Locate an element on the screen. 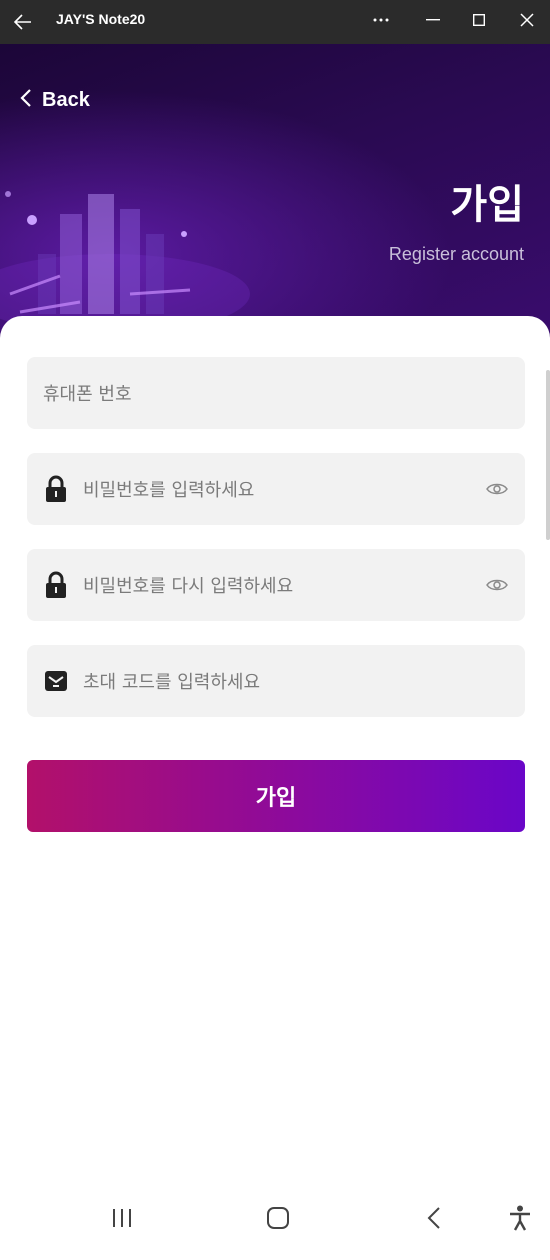 This screenshot has height=1260, width=550. back-button: Back is located at coordinates (55, 100).